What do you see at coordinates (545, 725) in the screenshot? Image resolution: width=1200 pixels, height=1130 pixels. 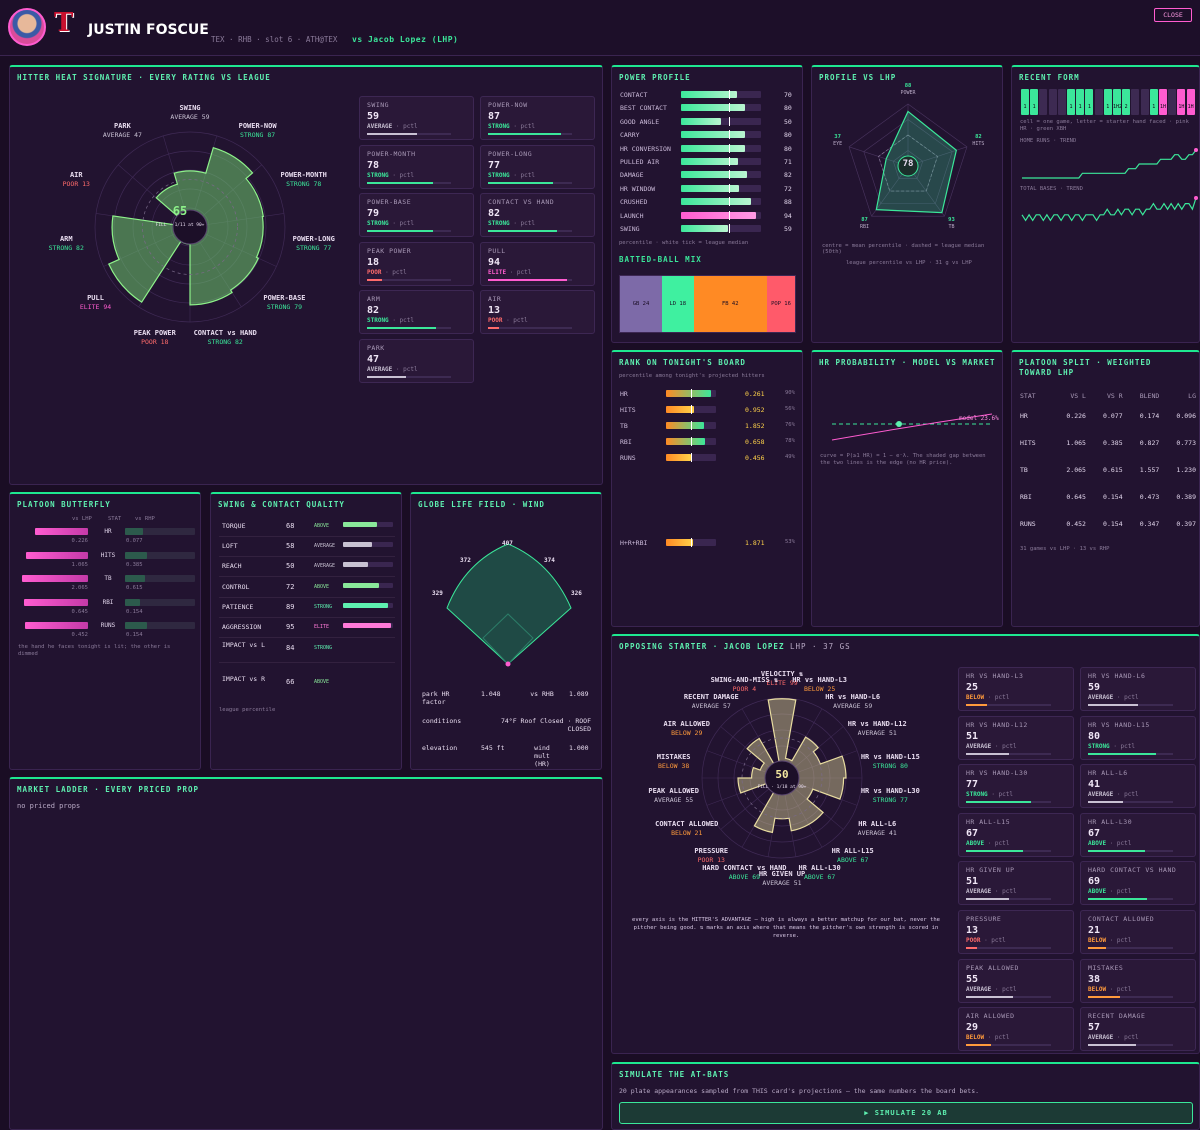 I see `park-row-value: 74°F Roof Closed · ROOF CLOSED` at bounding box center [545, 725].